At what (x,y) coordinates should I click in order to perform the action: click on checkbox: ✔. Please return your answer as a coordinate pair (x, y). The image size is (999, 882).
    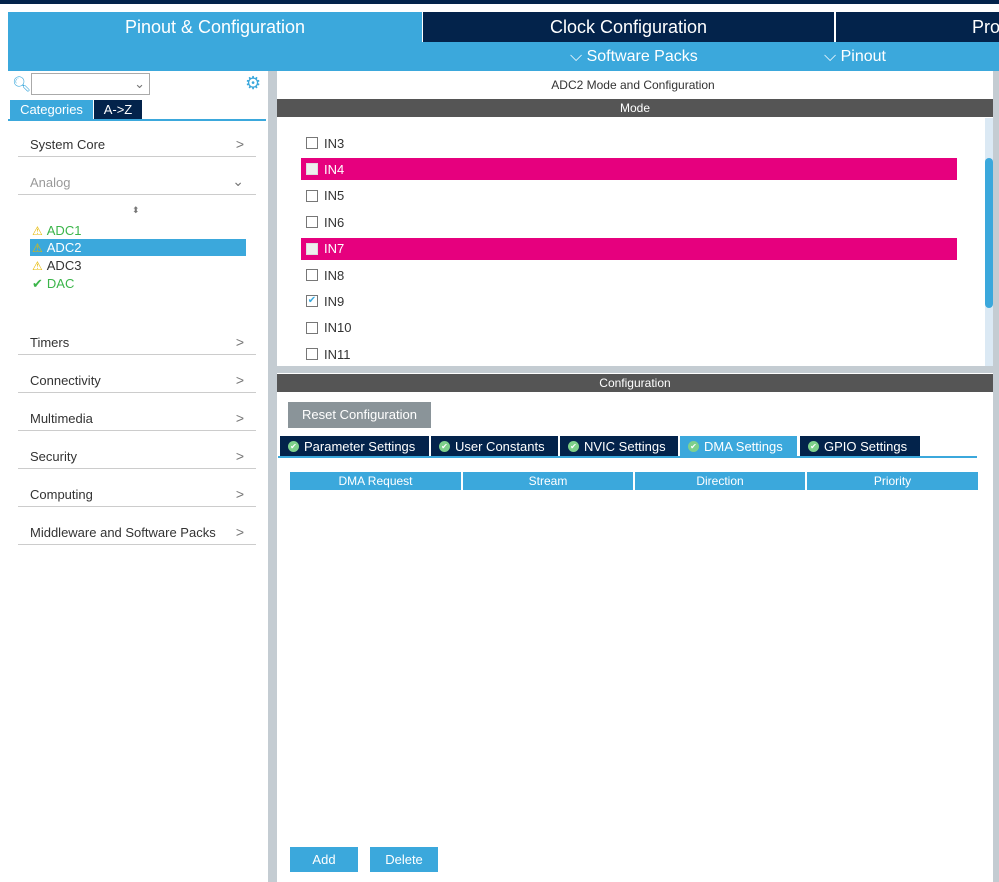
    Looking at the image, I should click on (312, 301).